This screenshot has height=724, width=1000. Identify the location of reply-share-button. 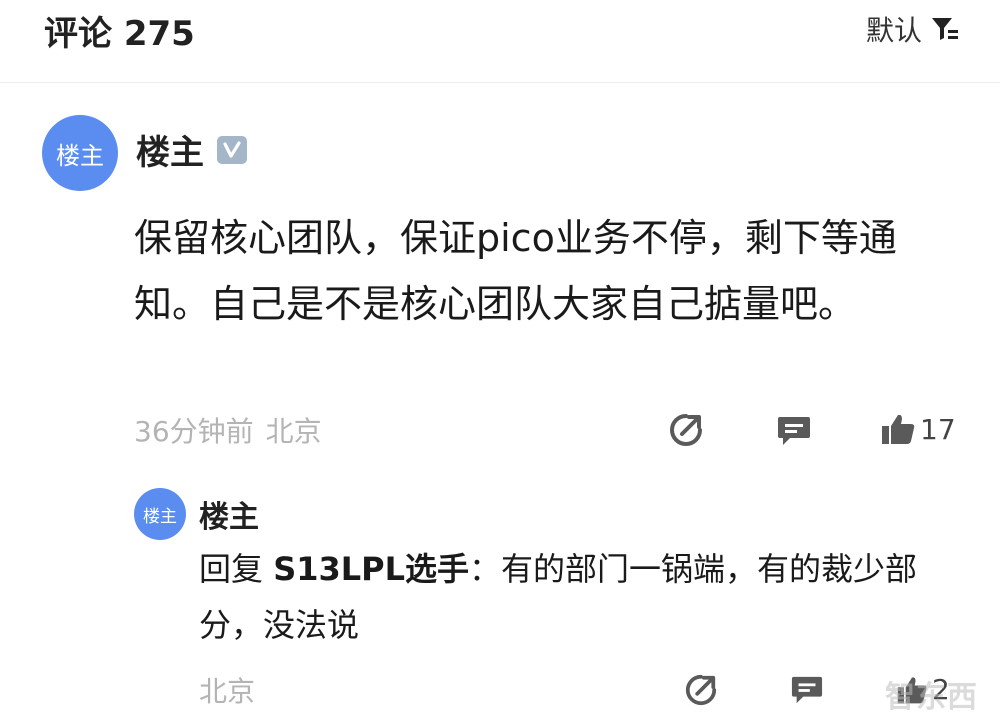
(701, 690).